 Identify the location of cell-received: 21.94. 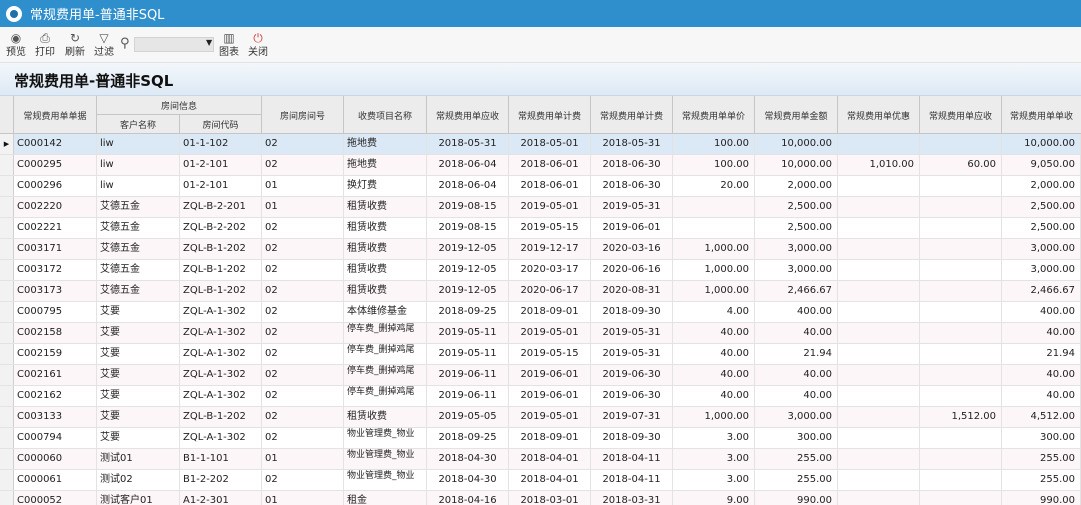
(1041, 354).